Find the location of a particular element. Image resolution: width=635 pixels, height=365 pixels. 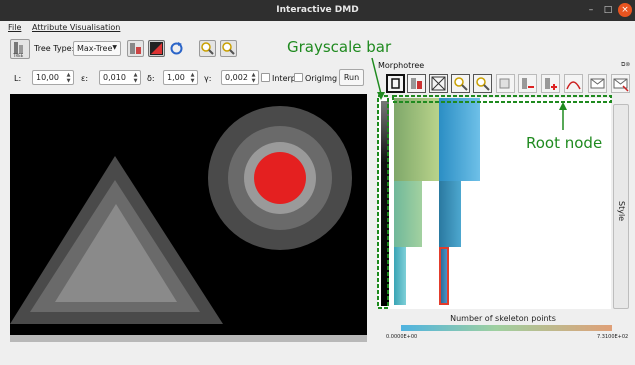

grayscale-arrow is located at coordinates (376, 76).